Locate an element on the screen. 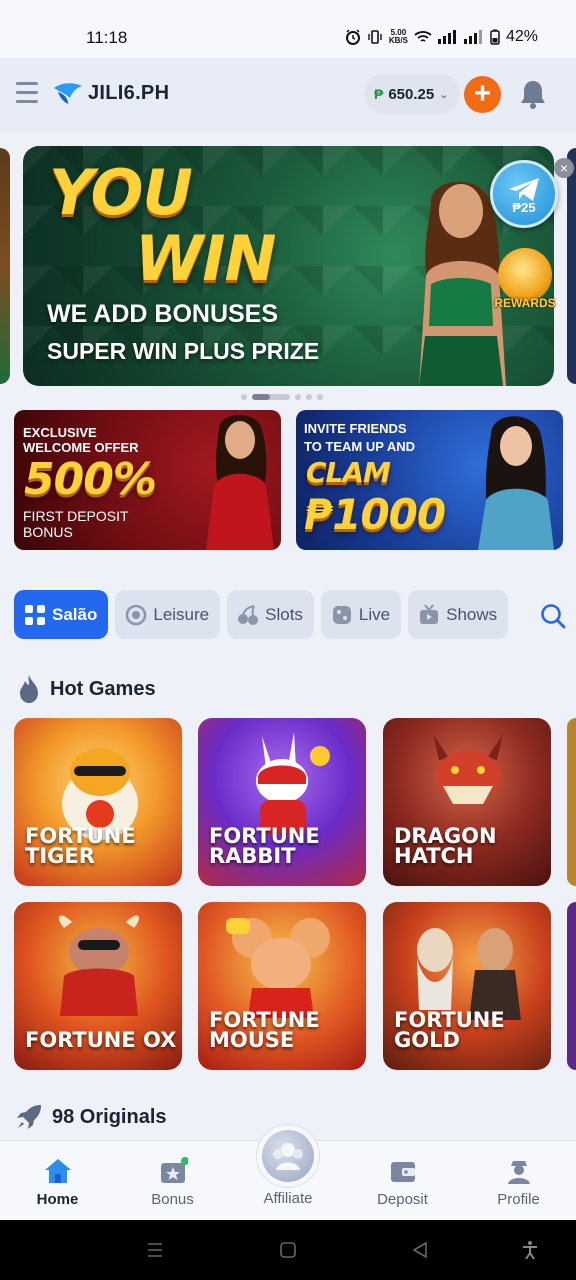 The height and width of the screenshot is (1280, 576). game-name: FORTUNE MOUSE is located at coordinates (264, 1031).